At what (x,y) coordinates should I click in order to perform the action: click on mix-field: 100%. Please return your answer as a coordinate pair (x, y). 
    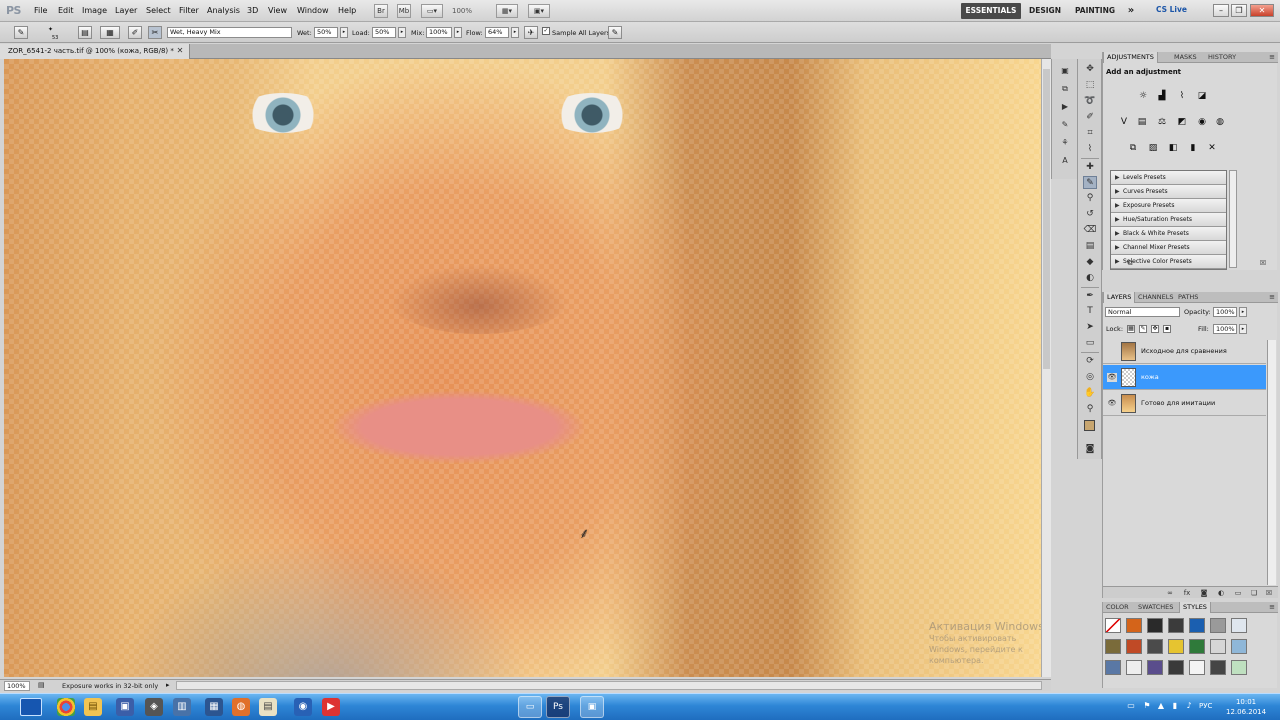
    Looking at the image, I should click on (439, 32).